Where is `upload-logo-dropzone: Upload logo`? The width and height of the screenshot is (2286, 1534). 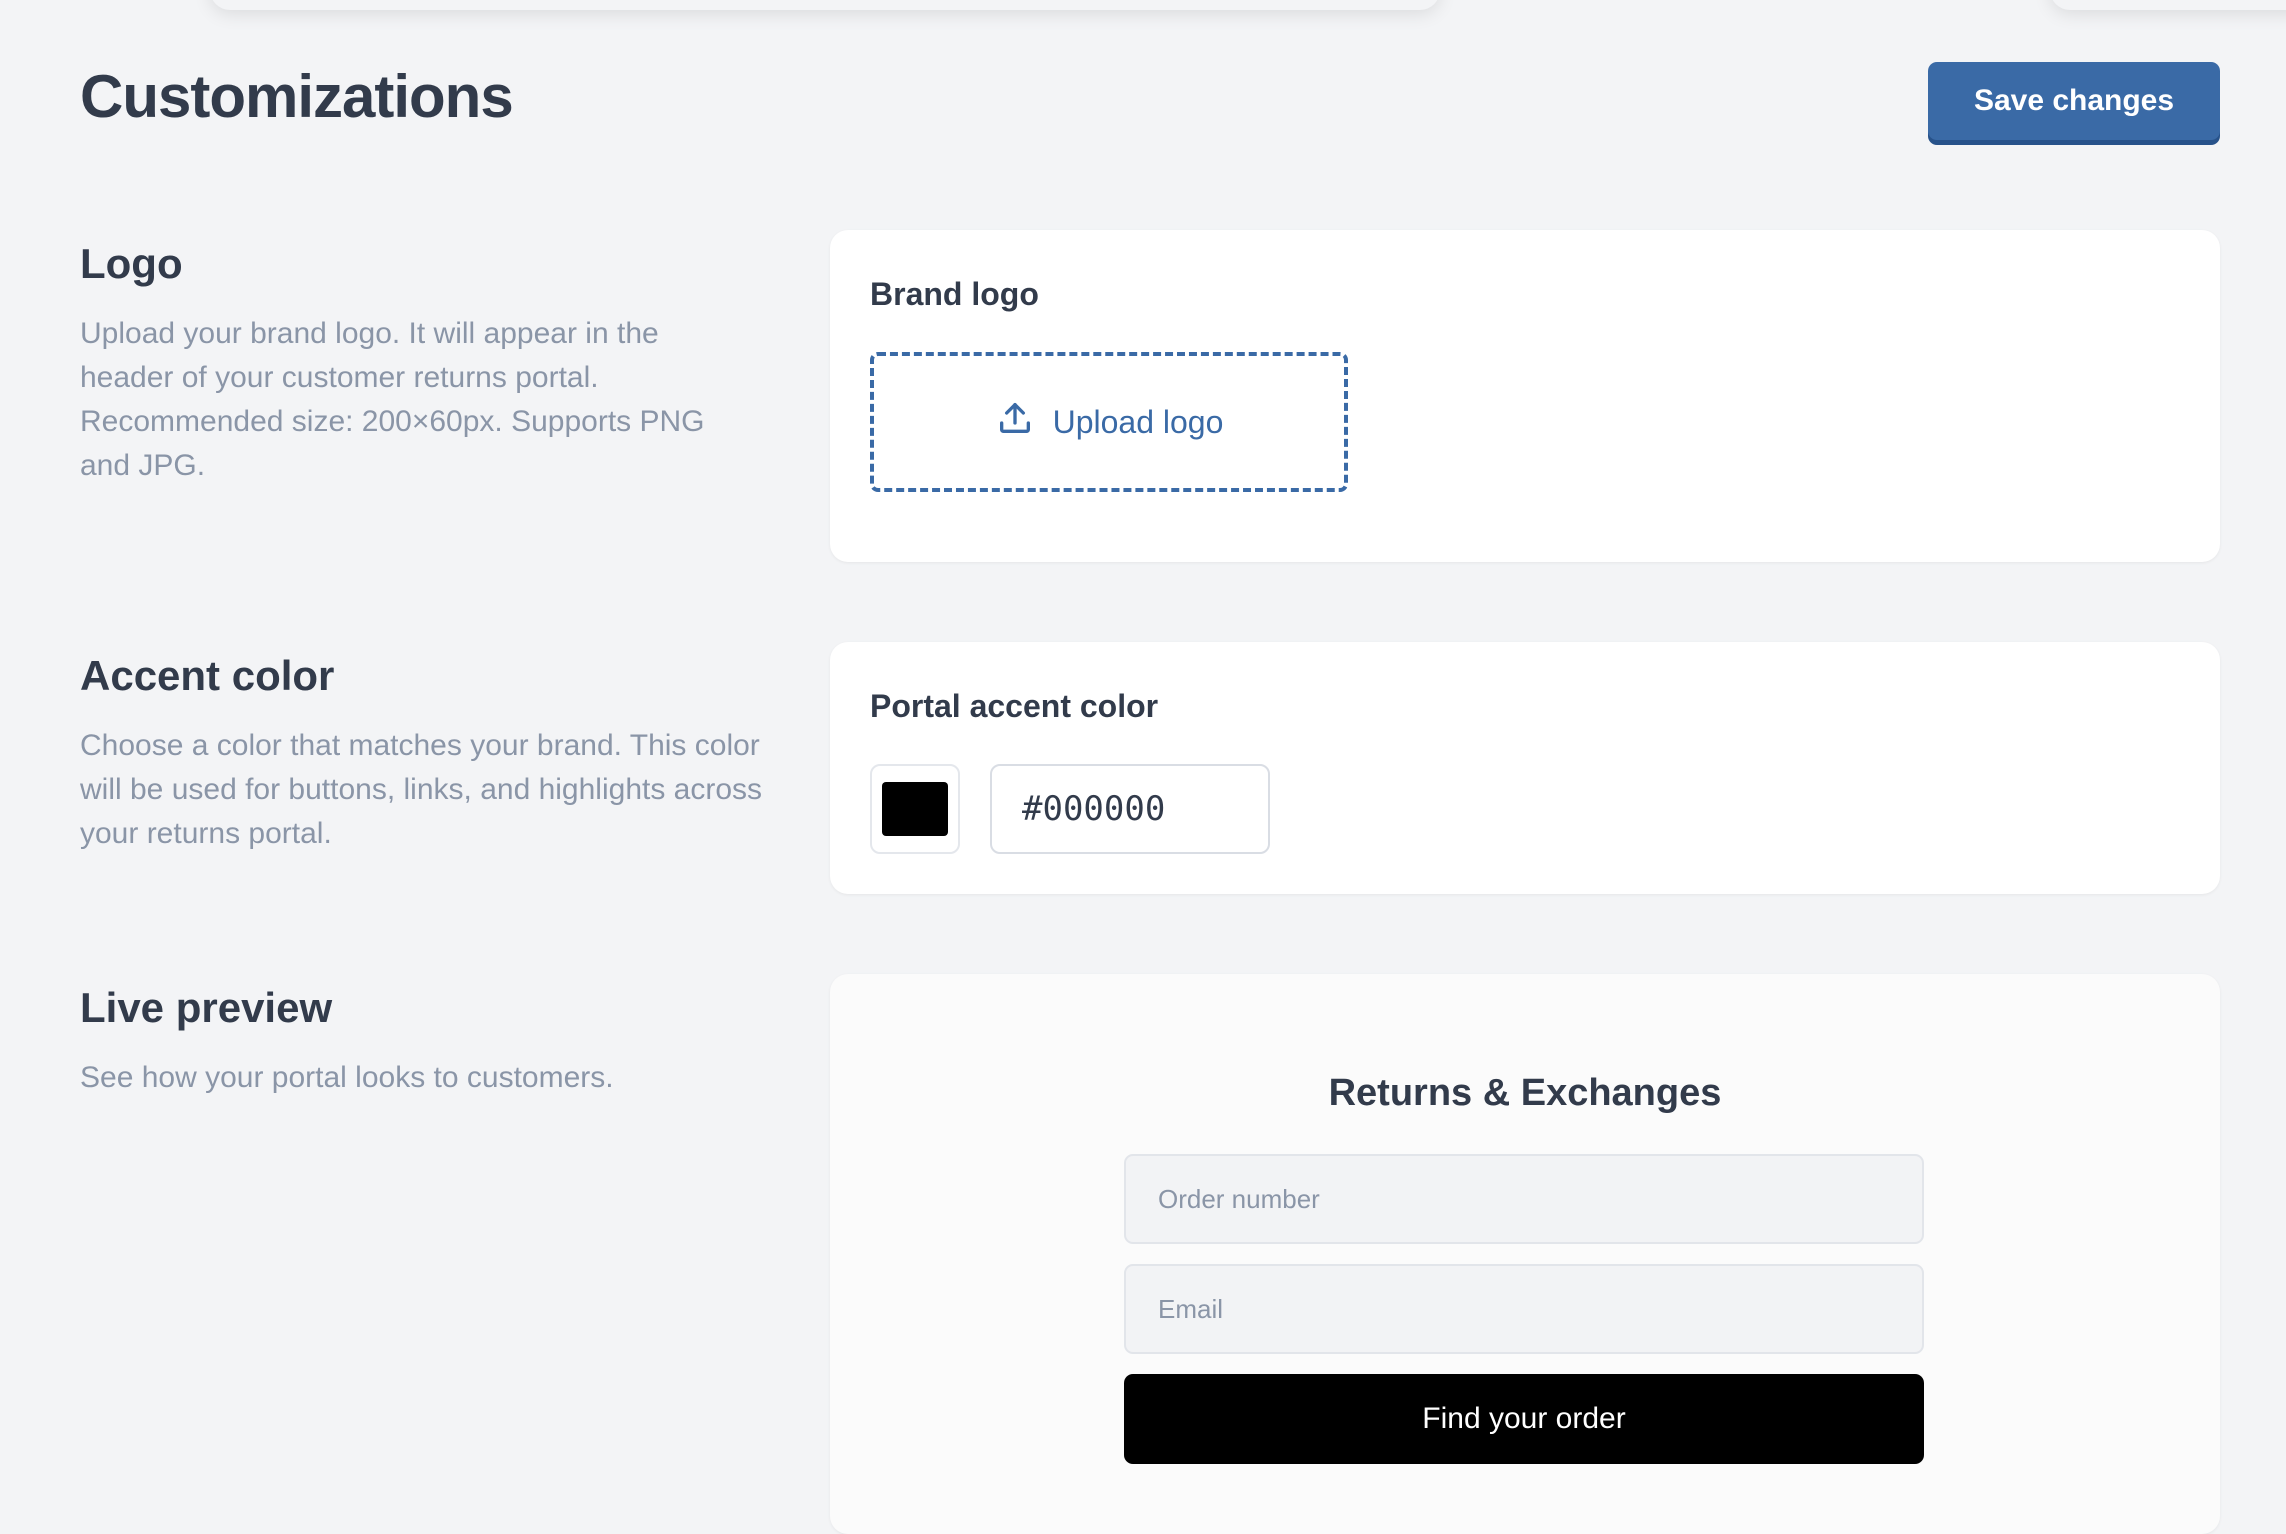 upload-logo-dropzone: Upload logo is located at coordinates (1109, 422).